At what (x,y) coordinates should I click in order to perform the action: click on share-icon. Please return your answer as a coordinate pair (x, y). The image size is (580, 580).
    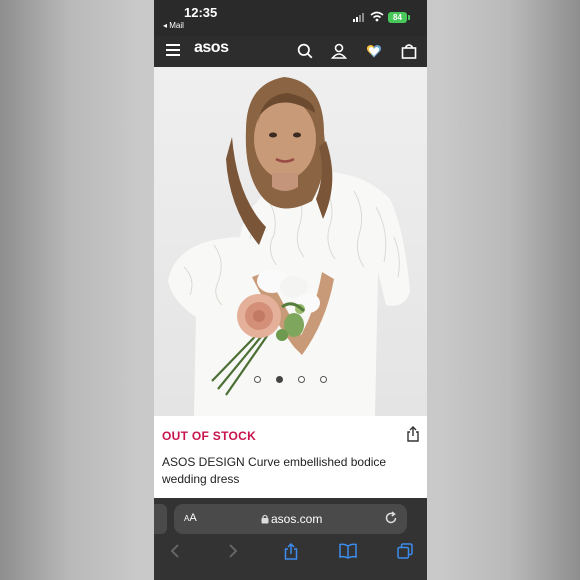
    Looking at the image, I should click on (413, 434).